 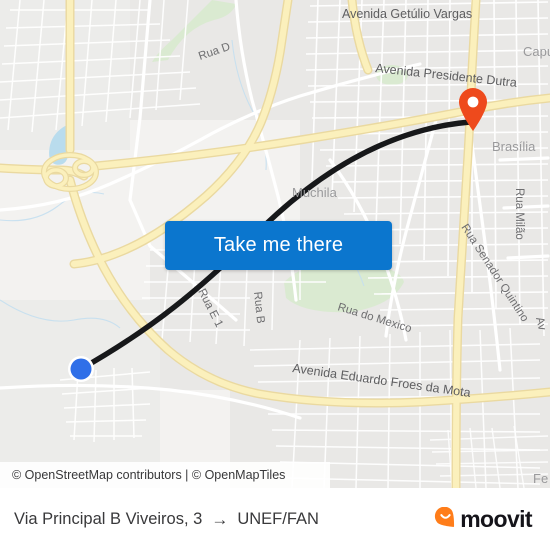 I want to click on map-street-label: Fe, so click(x=540, y=478).